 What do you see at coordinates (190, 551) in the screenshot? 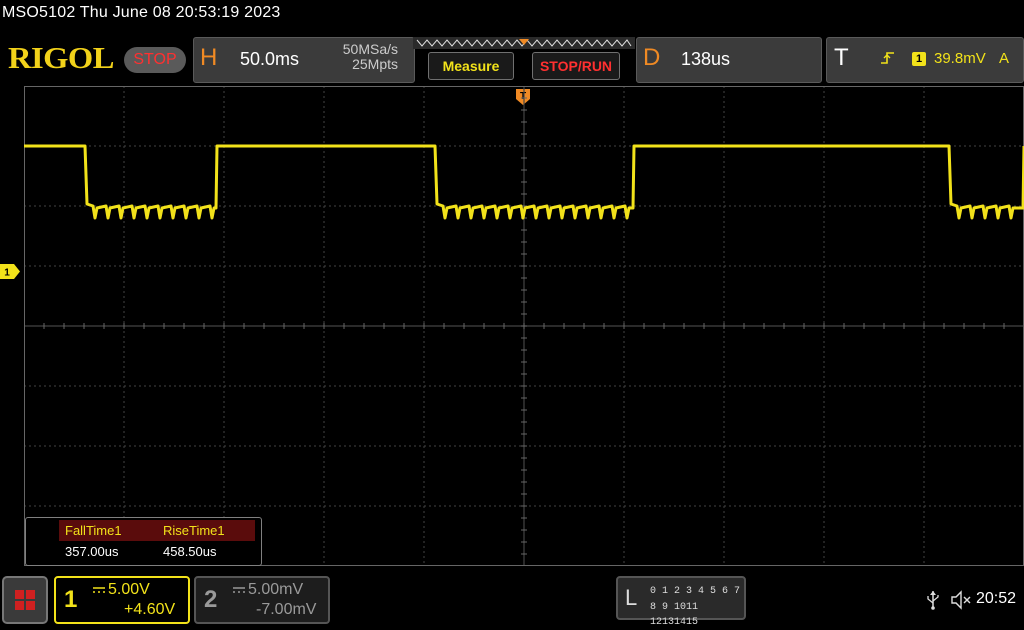
I see `measurement-value: 458.50us` at bounding box center [190, 551].